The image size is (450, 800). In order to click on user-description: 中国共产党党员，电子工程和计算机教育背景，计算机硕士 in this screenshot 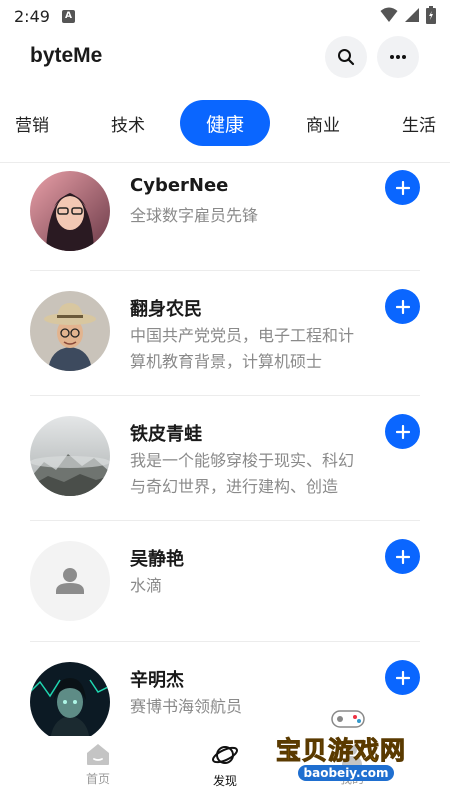, I will do `click(242, 348)`.